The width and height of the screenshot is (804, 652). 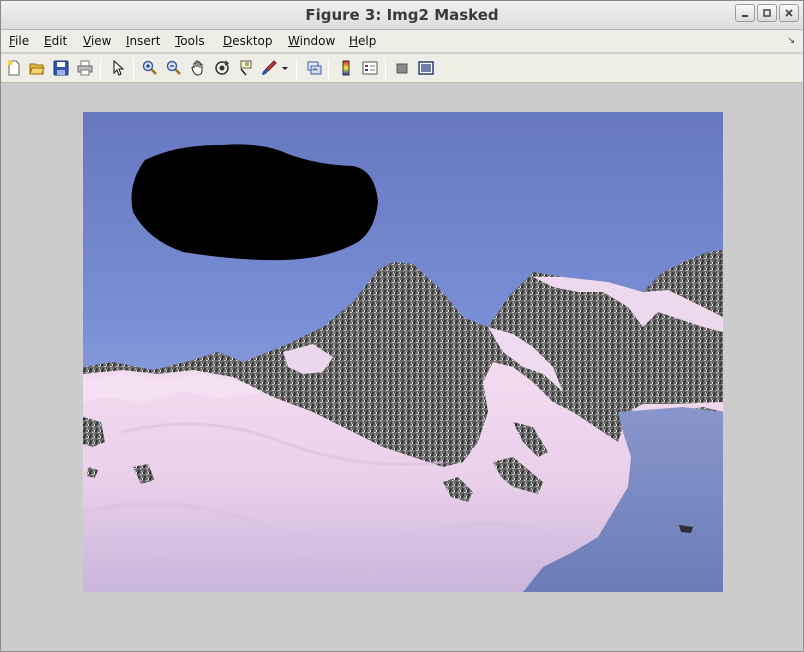 What do you see at coordinates (789, 13) in the screenshot?
I see `close-icon` at bounding box center [789, 13].